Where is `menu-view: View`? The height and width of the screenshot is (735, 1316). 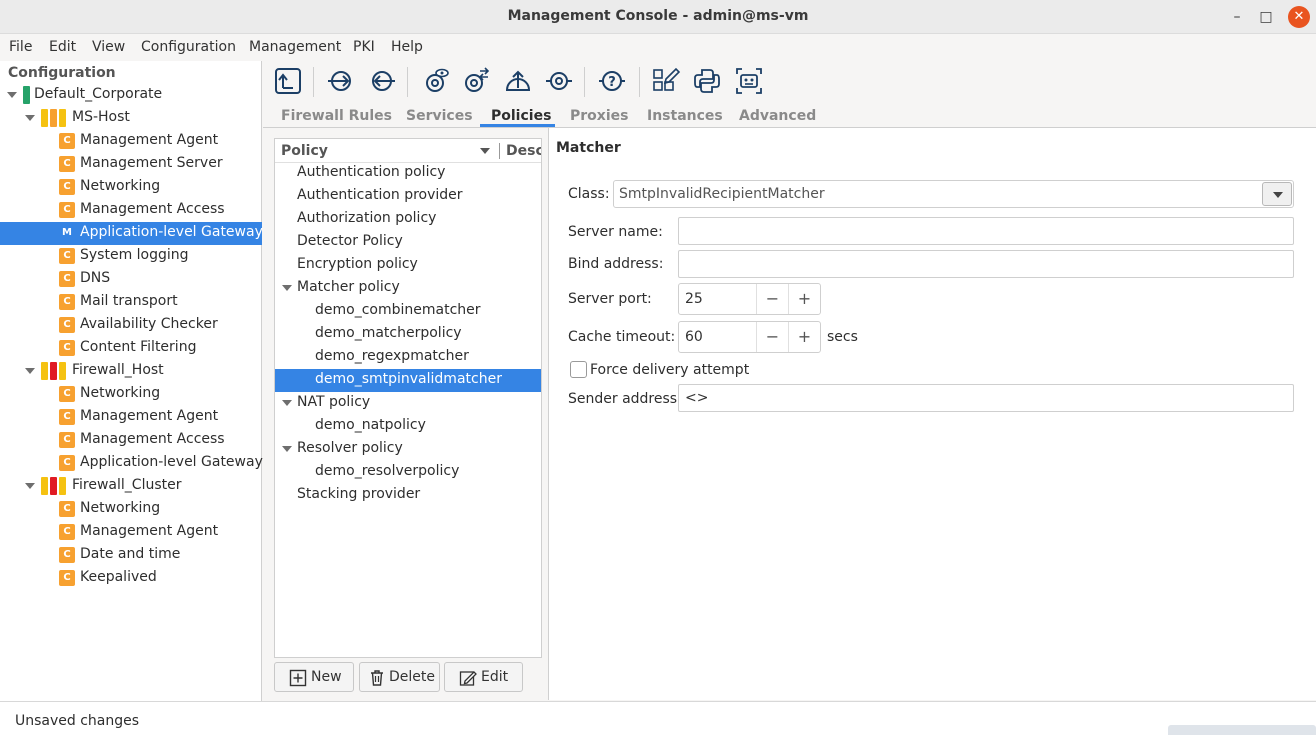 menu-view: View is located at coordinates (108, 47).